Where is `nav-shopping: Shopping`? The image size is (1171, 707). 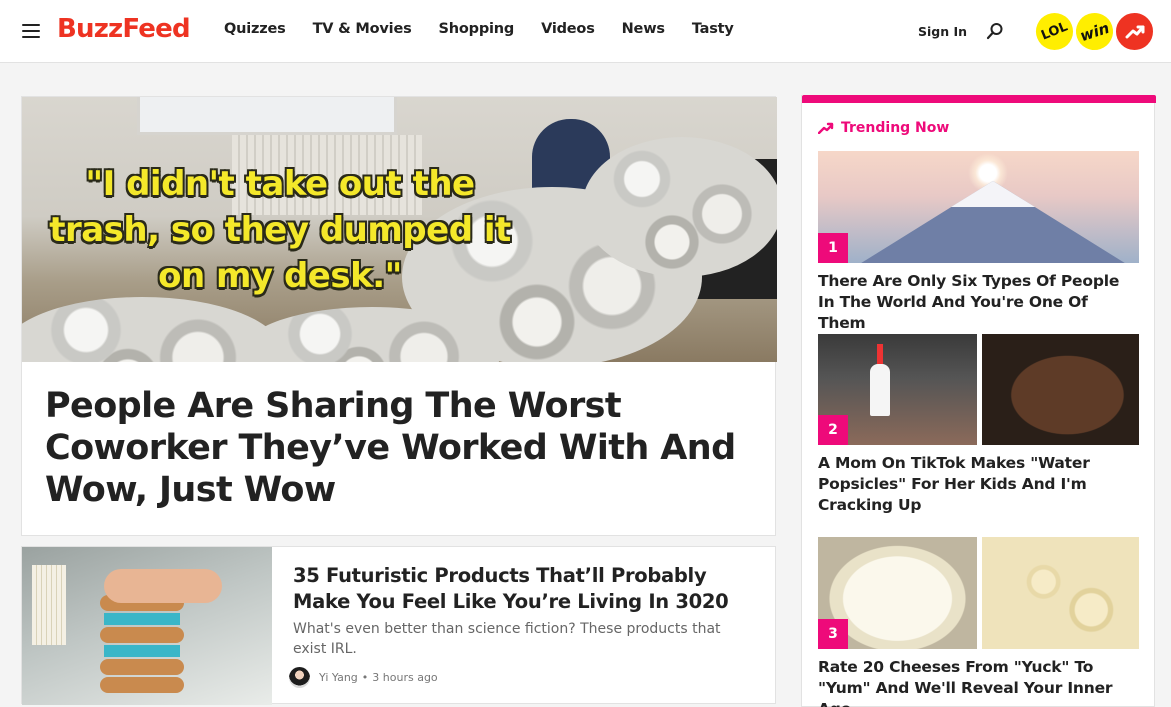 nav-shopping: Shopping is located at coordinates (477, 29).